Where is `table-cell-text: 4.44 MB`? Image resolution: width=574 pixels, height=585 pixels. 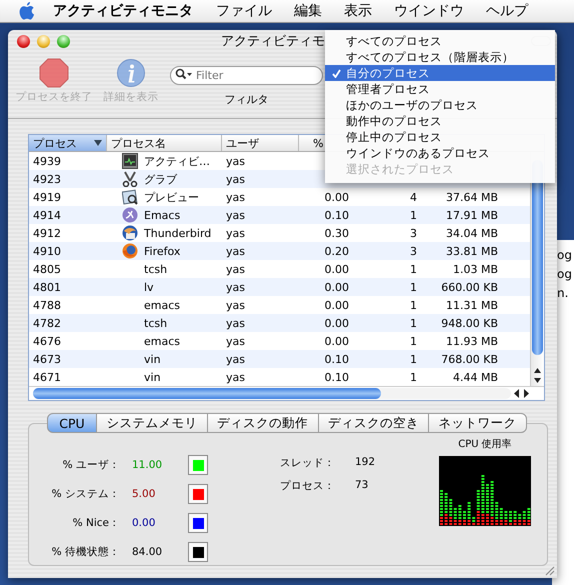 table-cell-text: 4.44 MB is located at coordinates (475, 377).